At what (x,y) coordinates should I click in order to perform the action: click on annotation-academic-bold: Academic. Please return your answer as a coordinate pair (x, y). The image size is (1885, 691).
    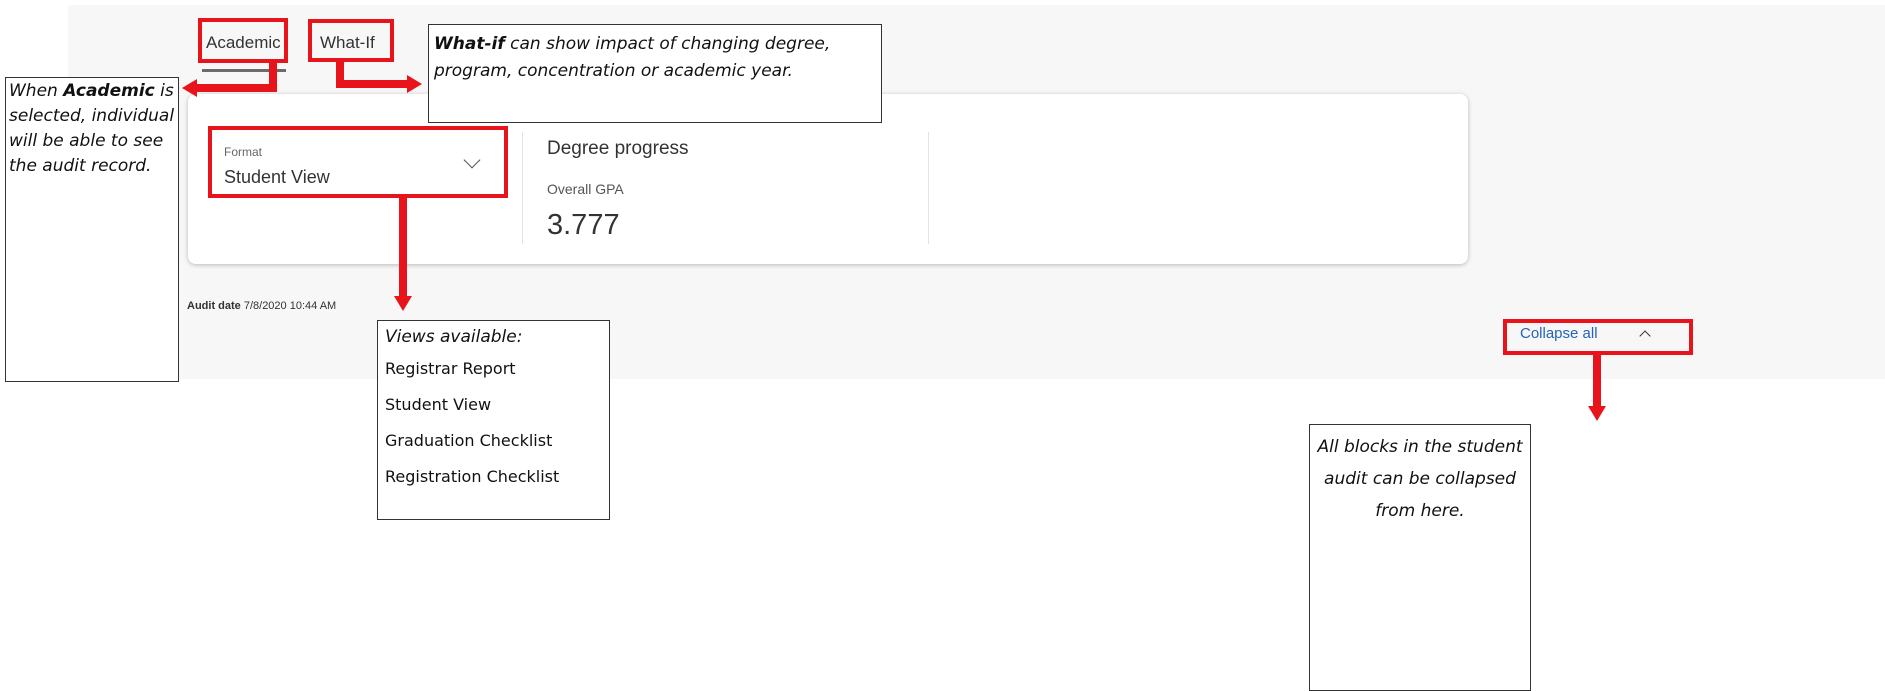
    Looking at the image, I should click on (109, 91).